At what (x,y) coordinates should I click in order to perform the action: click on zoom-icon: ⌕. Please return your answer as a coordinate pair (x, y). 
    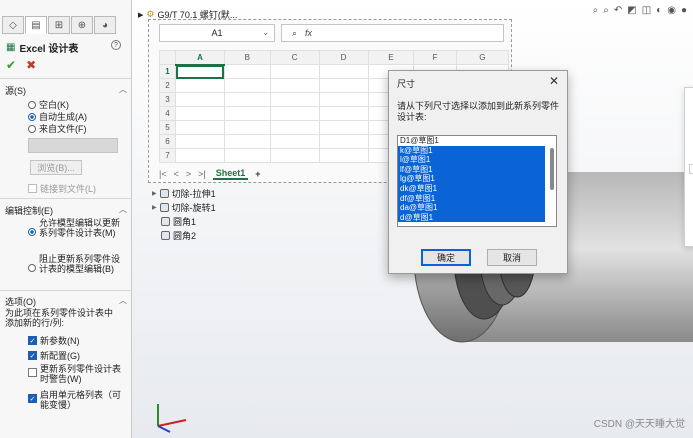
    Looking at the image, I should click on (294, 33).